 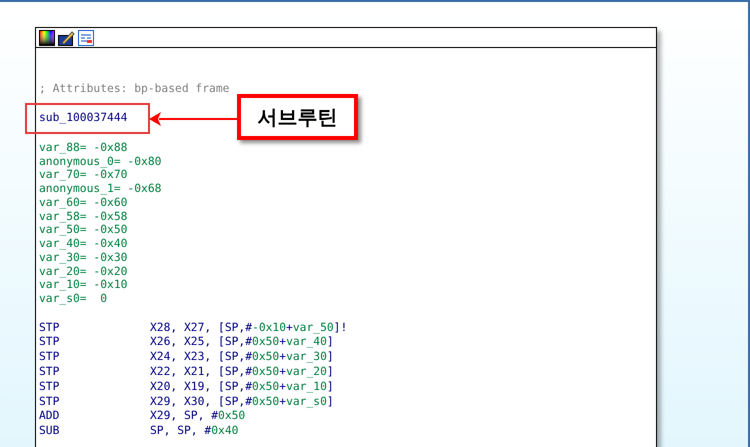 I want to click on instruction-line: STP X24, X23, [SP,#0x50+var_30], so click(x=187, y=357).